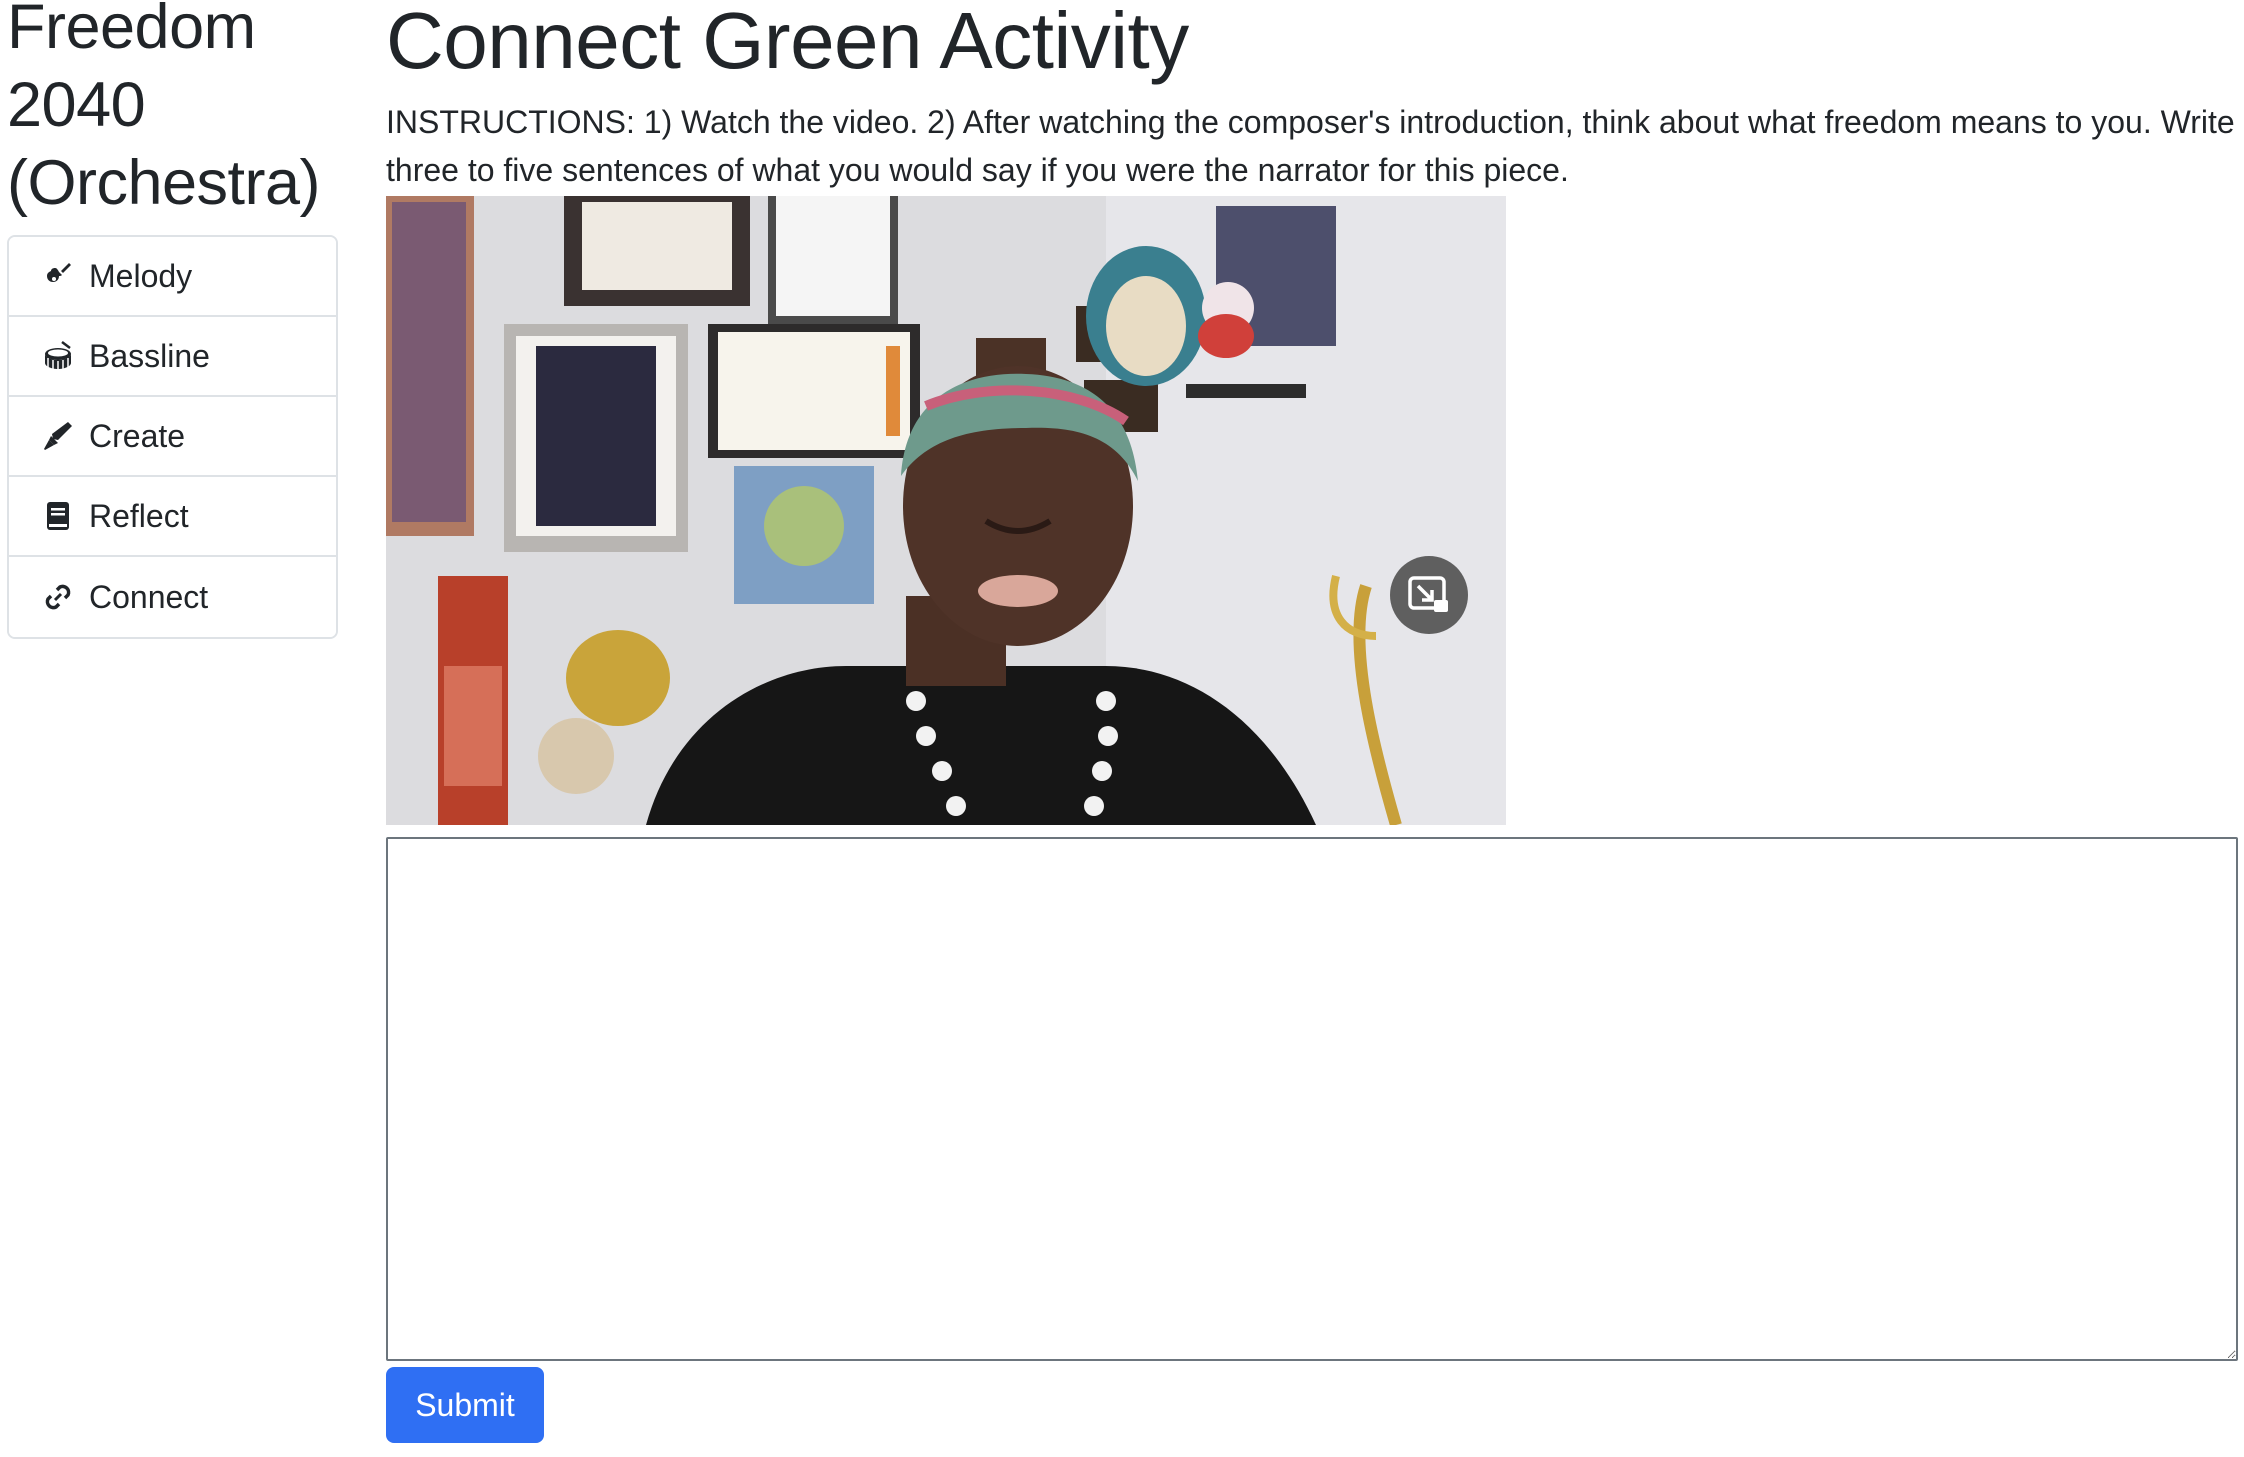  Describe the element at coordinates (141, 275) in the screenshot. I see `sidebar-item-label: Melody` at that location.